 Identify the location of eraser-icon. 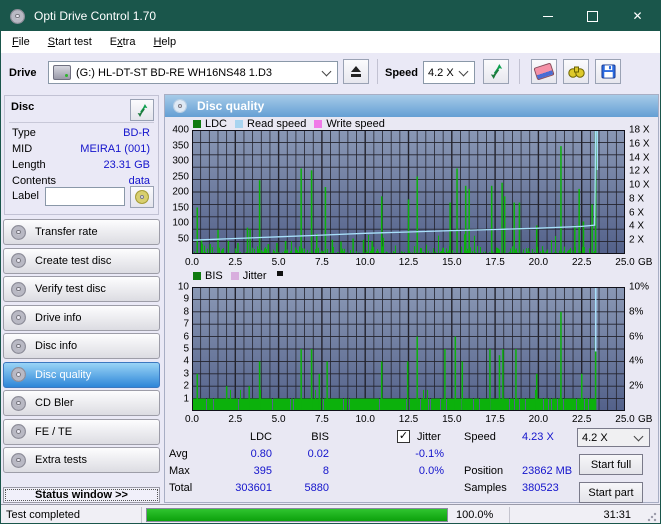
(544, 71).